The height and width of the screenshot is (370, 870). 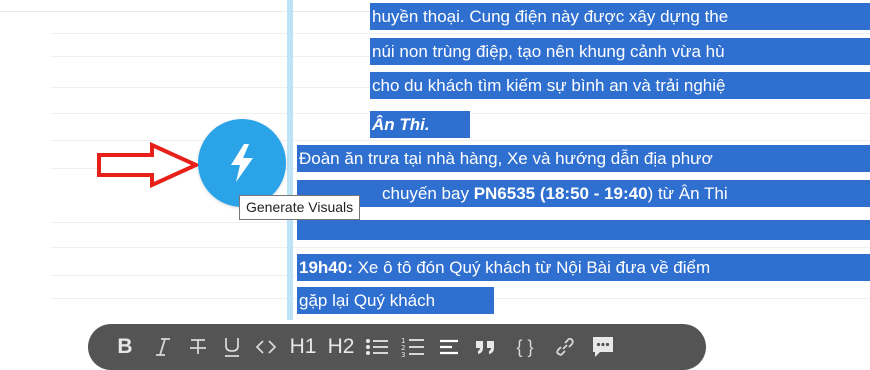 What do you see at coordinates (525, 347) in the screenshot?
I see `code-block-button: { }` at bounding box center [525, 347].